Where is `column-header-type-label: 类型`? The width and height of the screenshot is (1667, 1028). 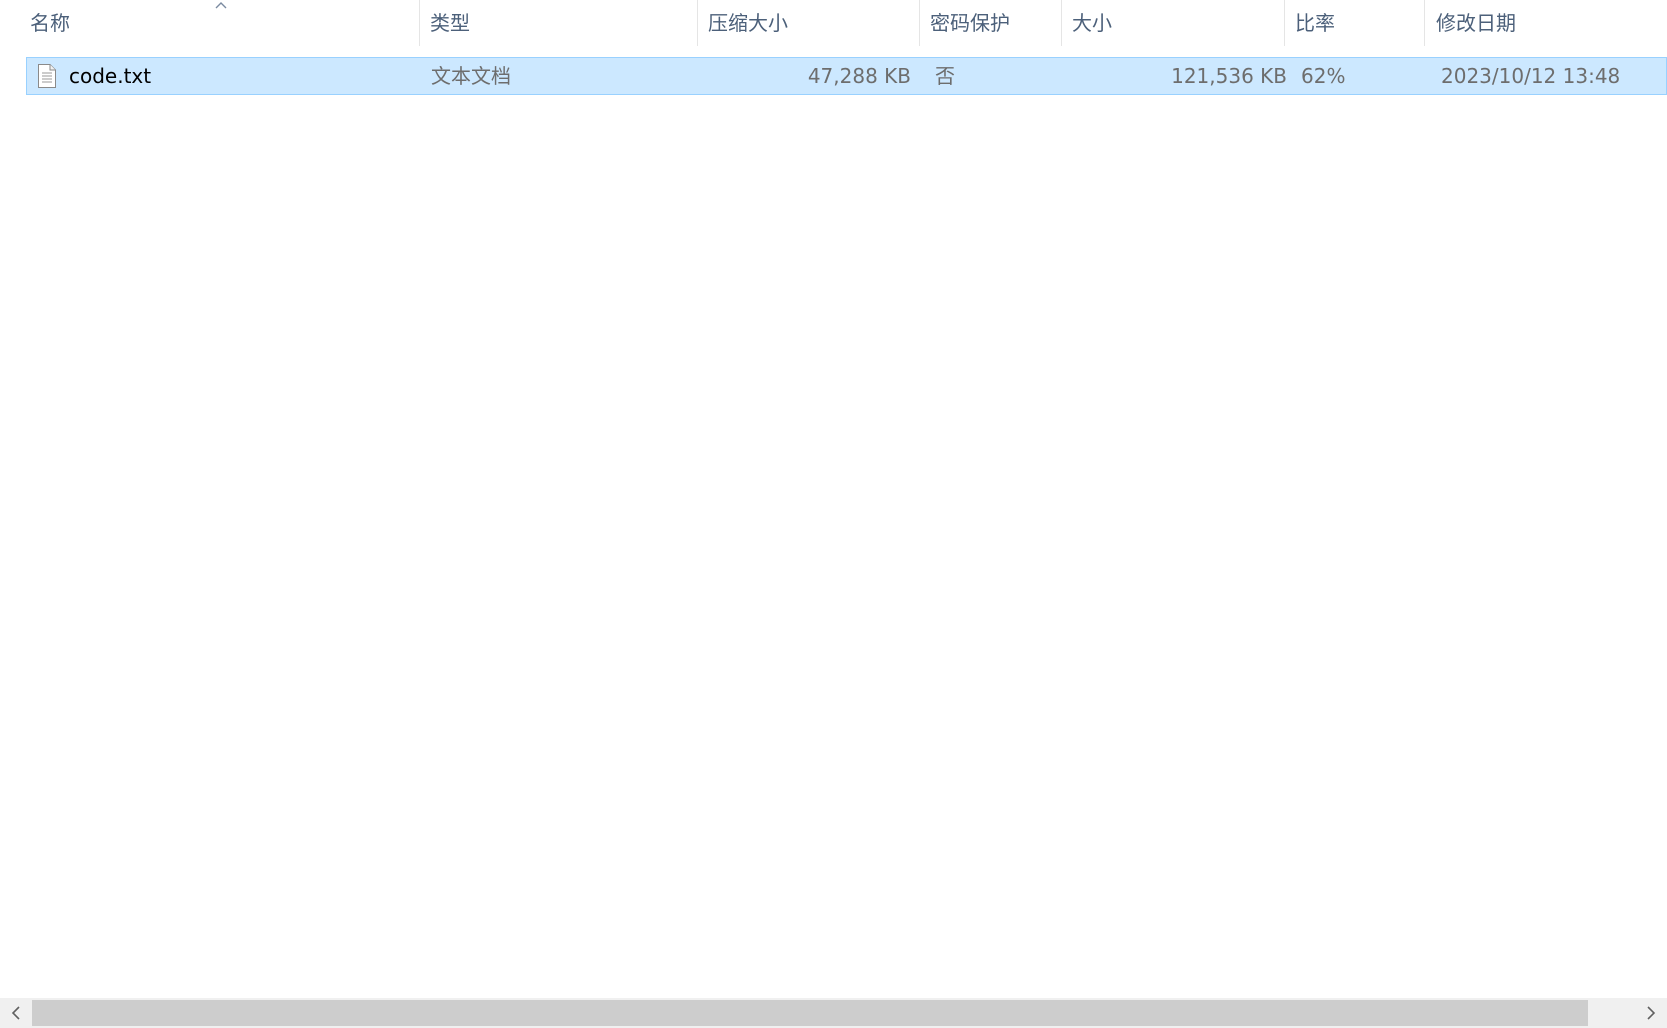
column-header-type-label: 类型 is located at coordinates (450, 23).